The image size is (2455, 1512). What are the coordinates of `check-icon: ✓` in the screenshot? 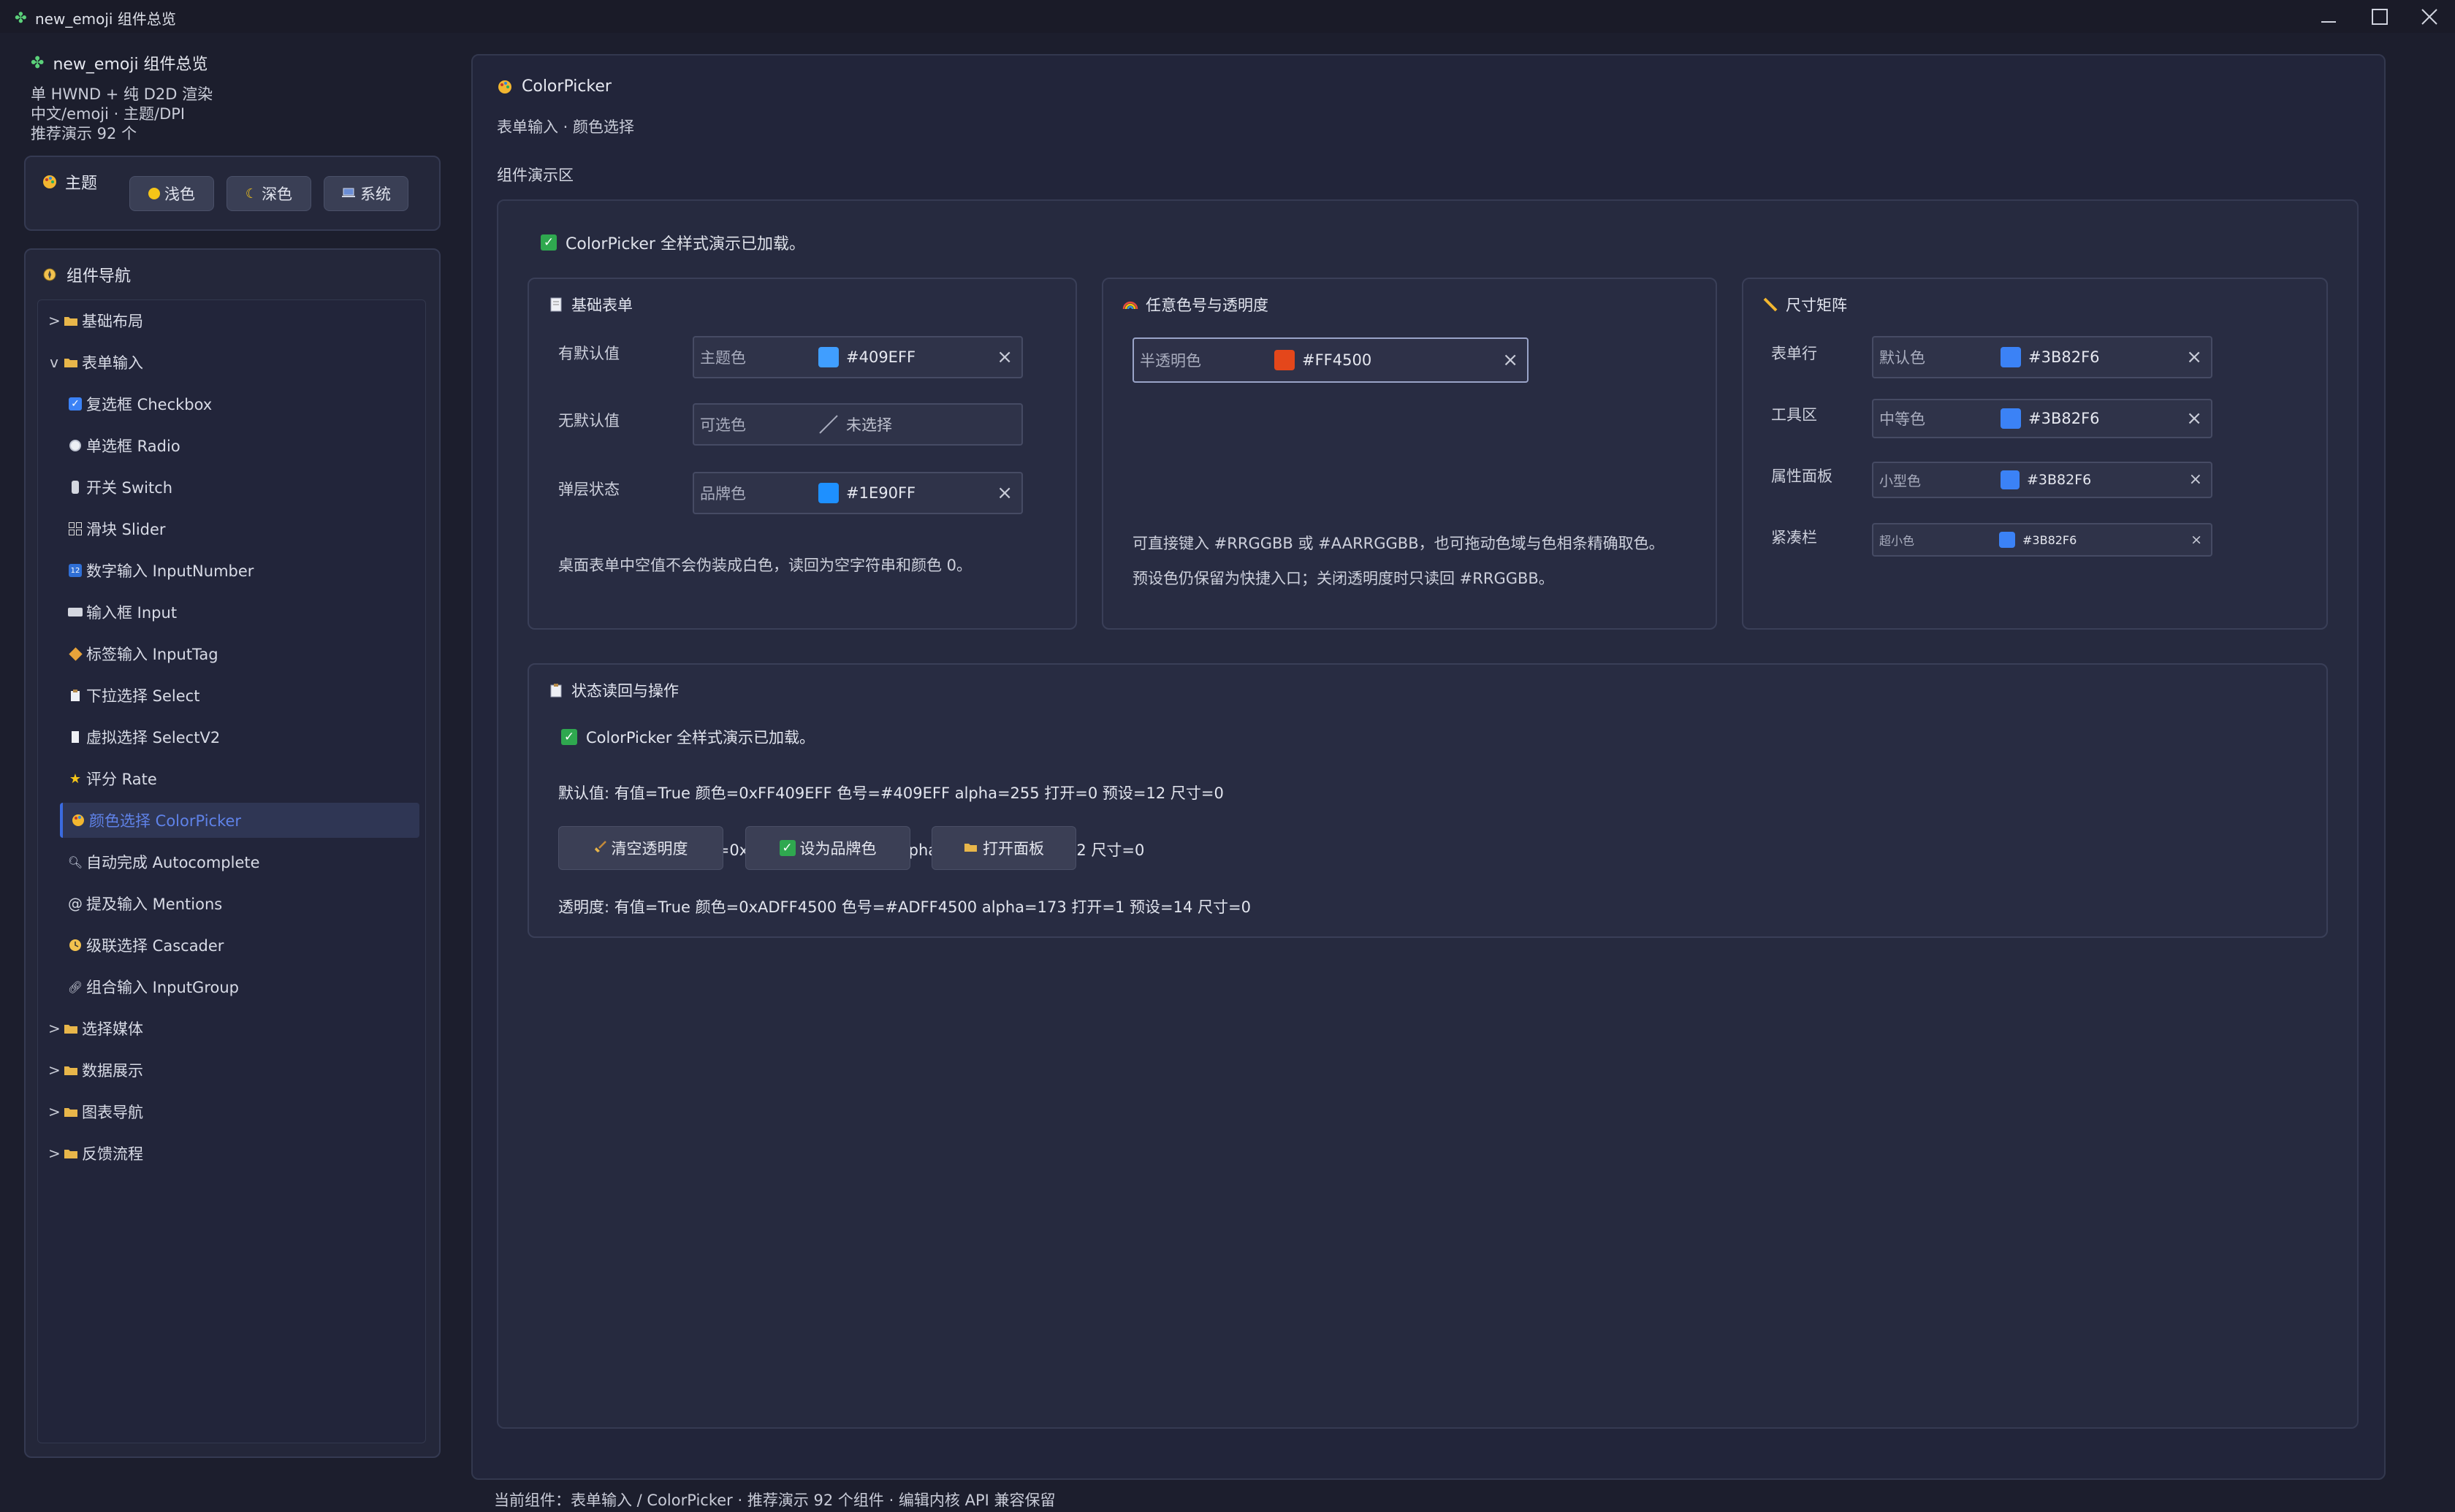 It's located at (787, 848).